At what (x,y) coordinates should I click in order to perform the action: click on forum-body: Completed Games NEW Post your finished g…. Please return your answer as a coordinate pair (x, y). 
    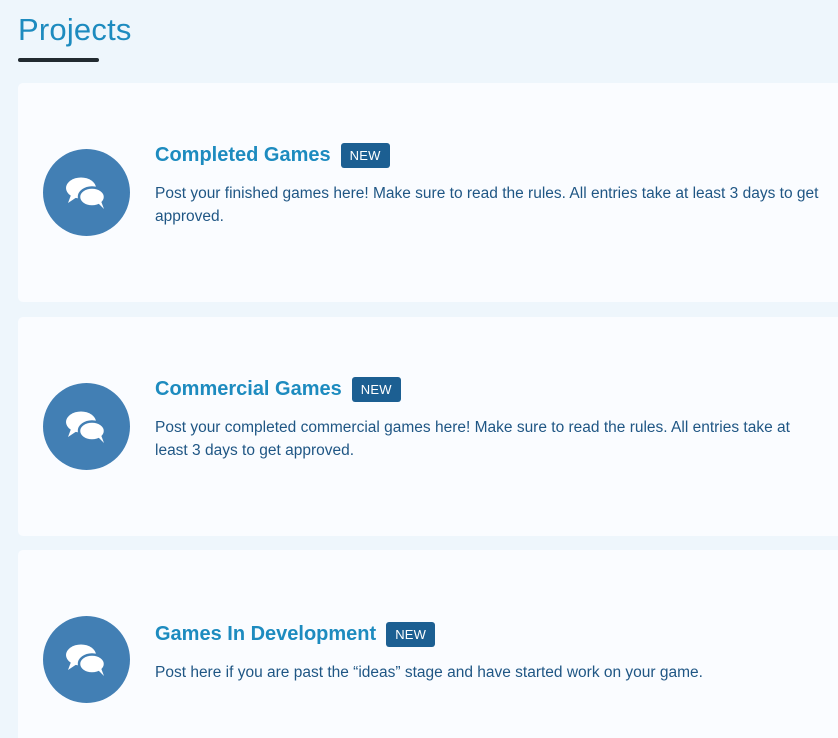
    Looking at the image, I should click on (489, 184).